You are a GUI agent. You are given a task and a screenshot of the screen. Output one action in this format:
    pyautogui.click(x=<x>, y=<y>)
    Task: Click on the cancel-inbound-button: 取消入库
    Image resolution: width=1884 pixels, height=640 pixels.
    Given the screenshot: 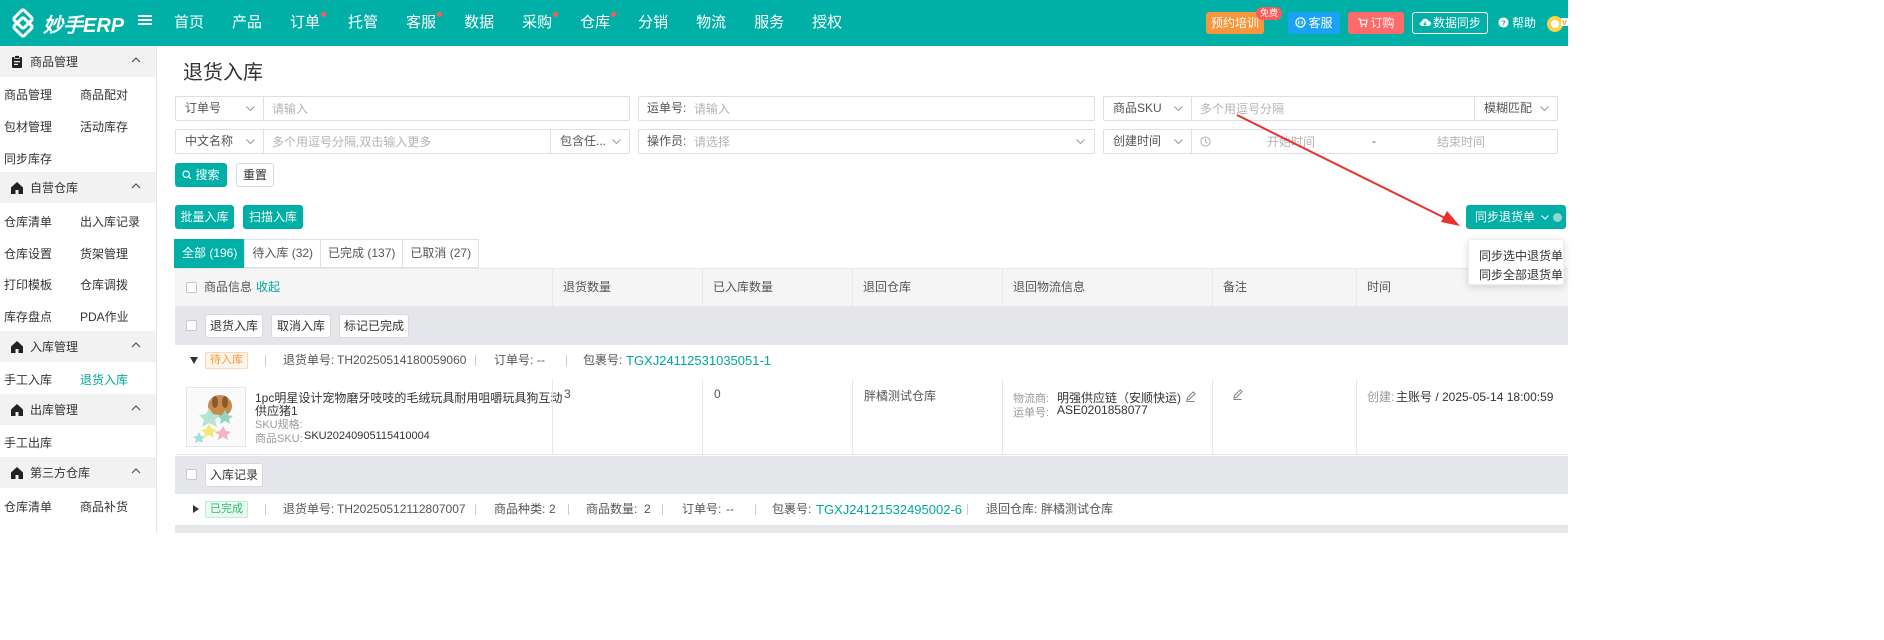 What is the action you would take?
    pyautogui.click(x=301, y=326)
    